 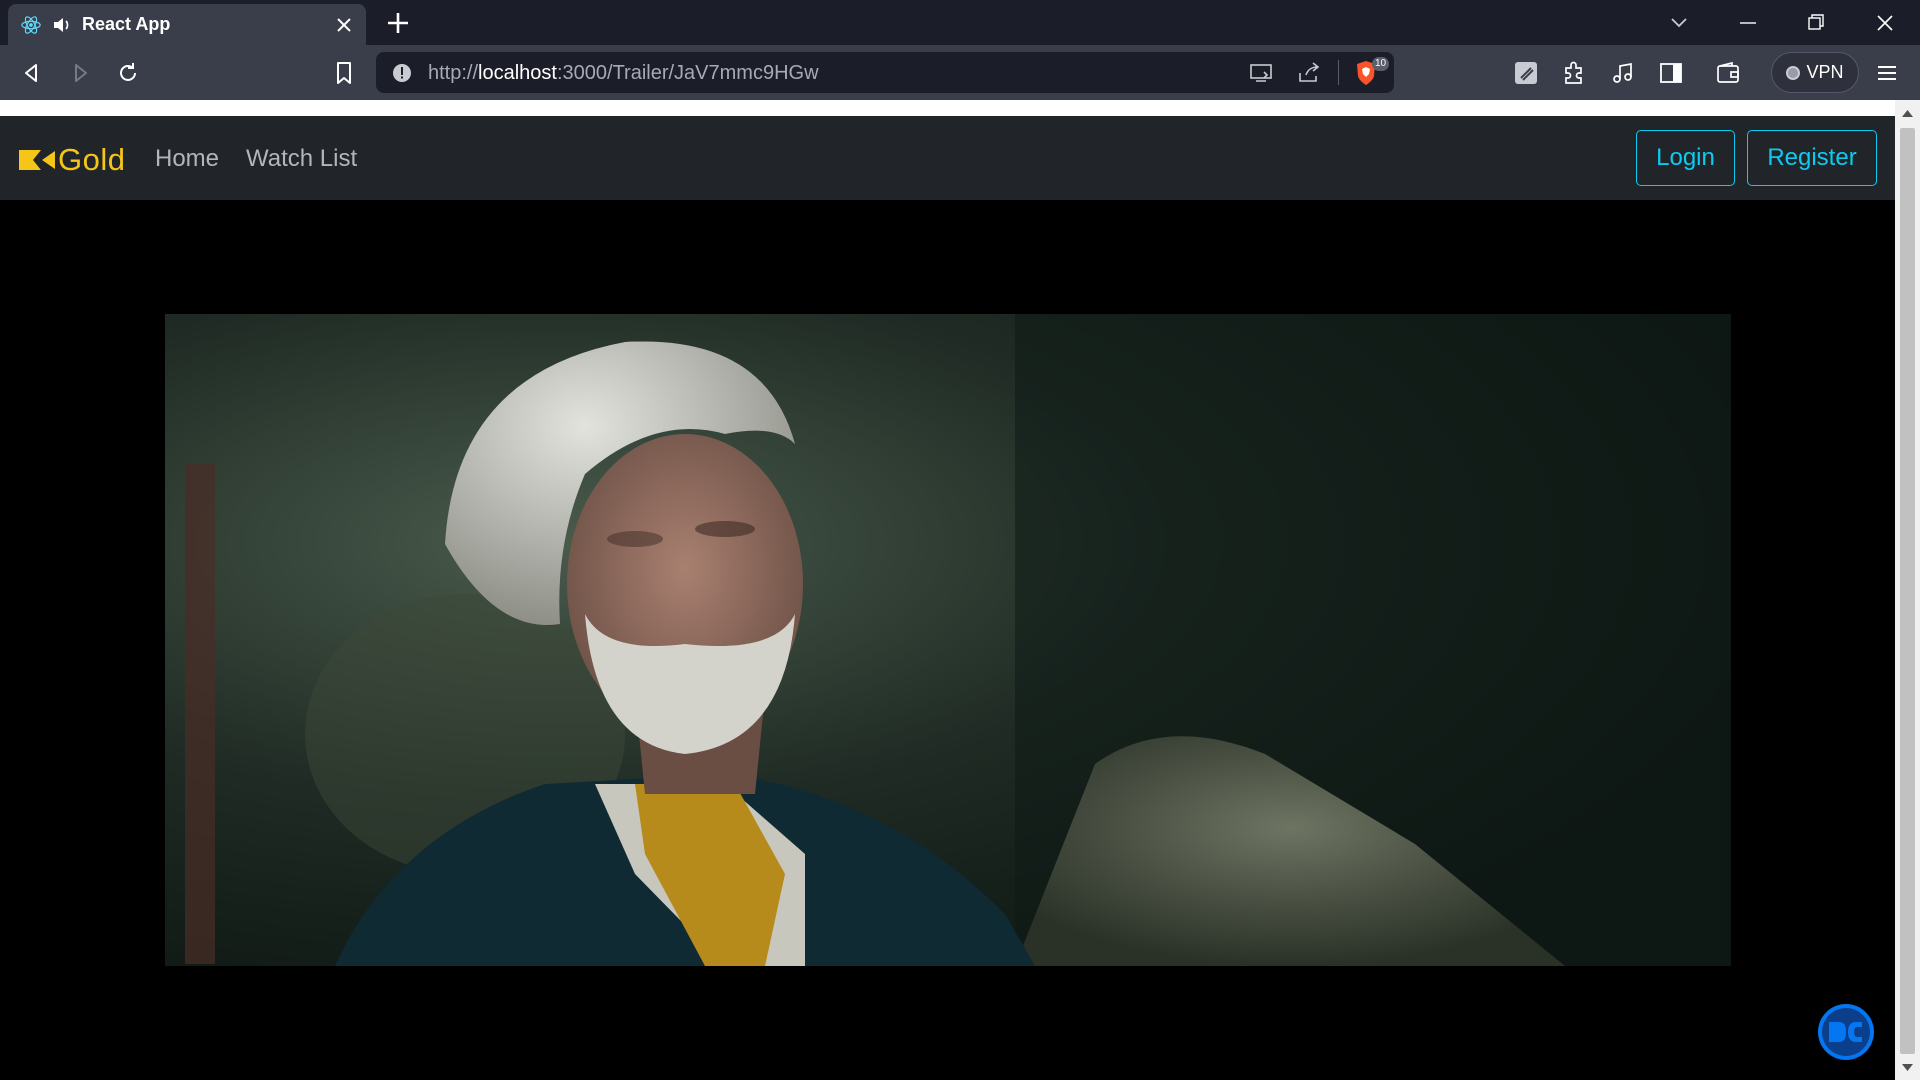 I want to click on url-scheme: http://, so click(x=453, y=73).